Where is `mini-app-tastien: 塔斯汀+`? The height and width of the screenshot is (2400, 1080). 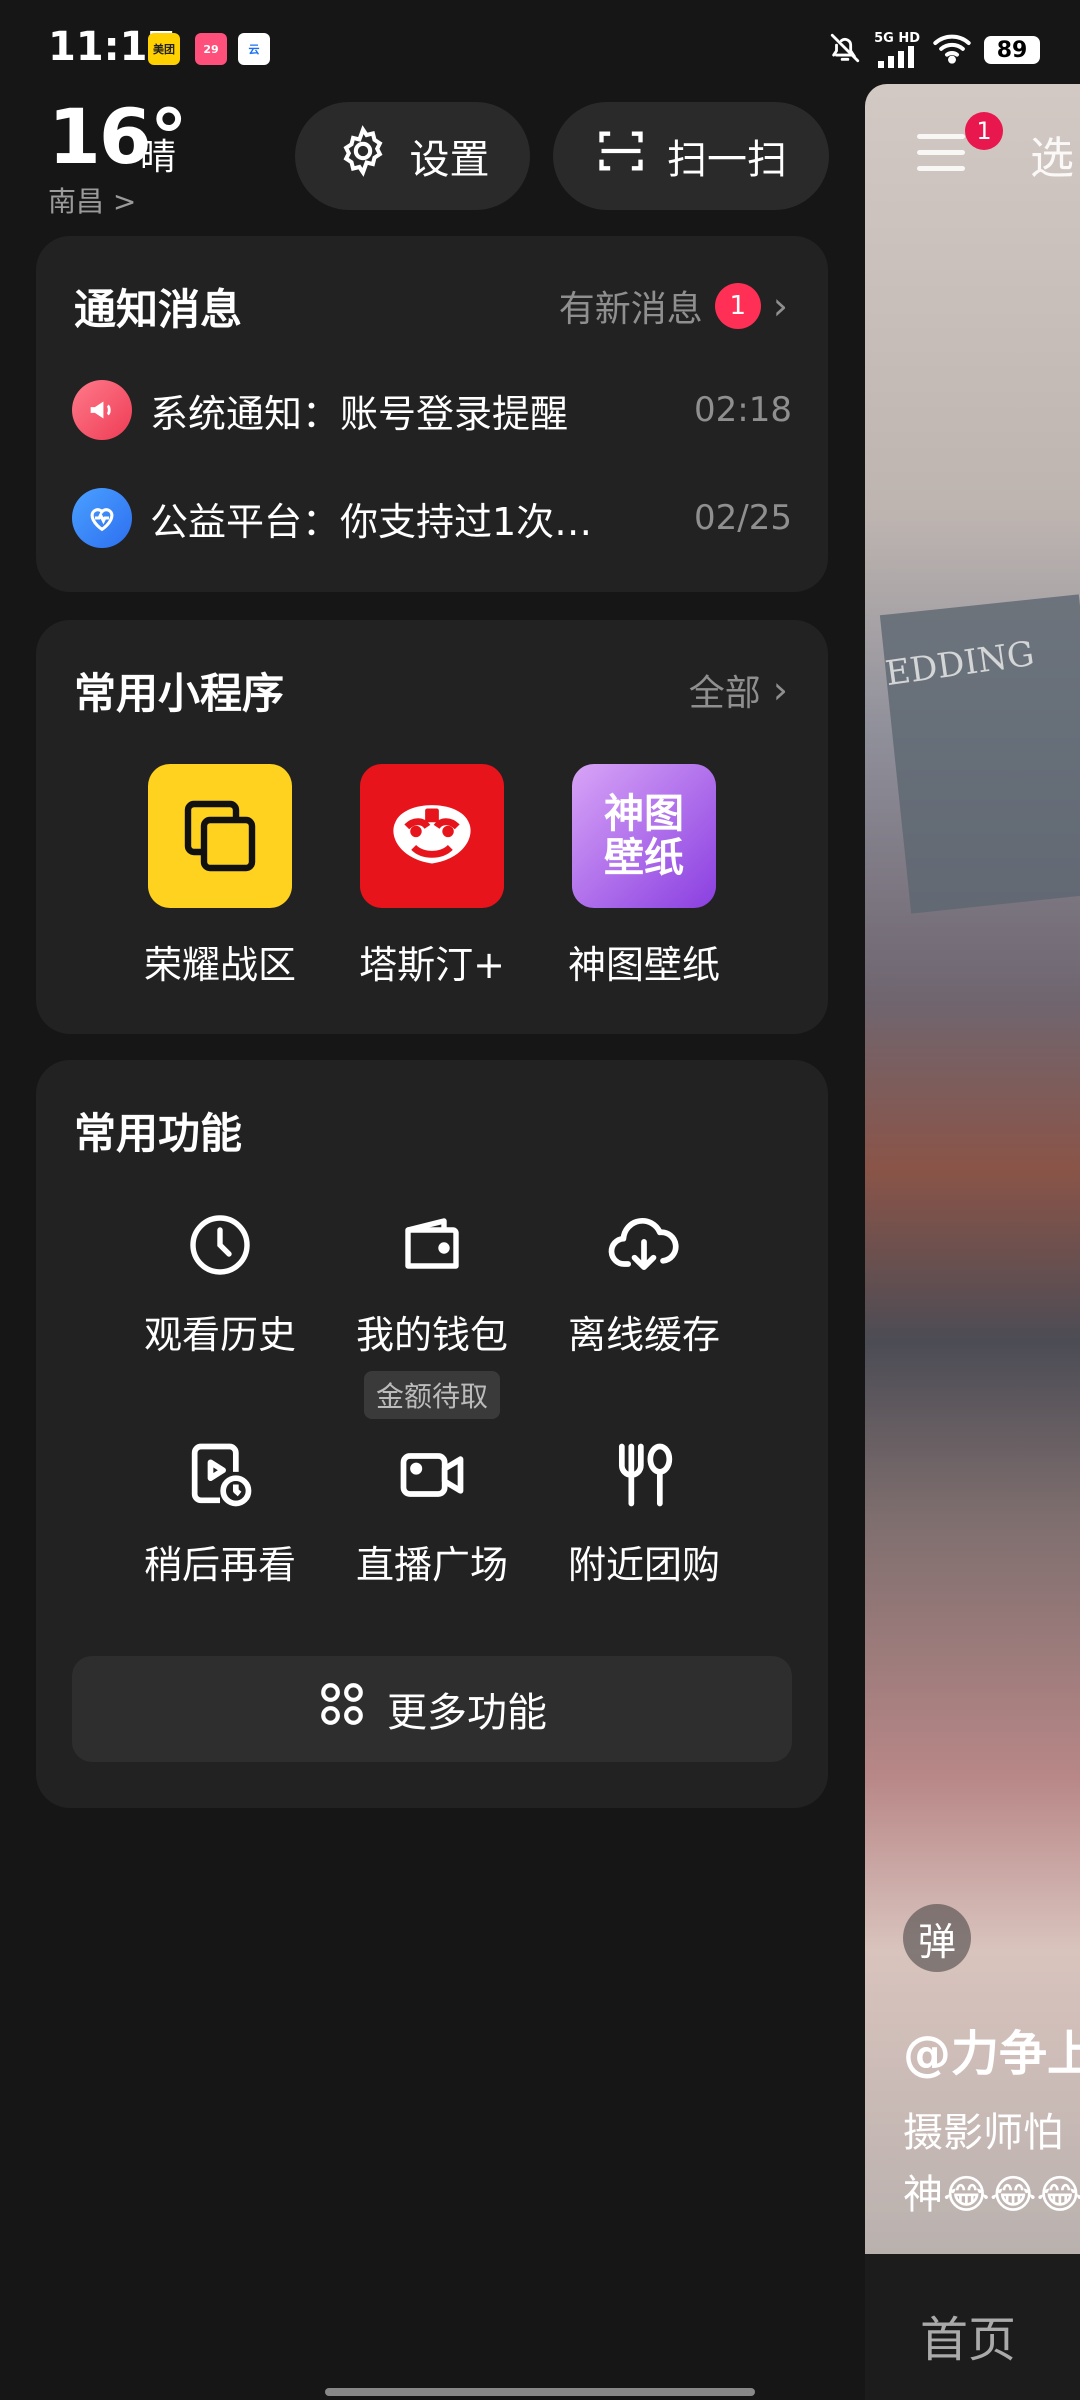 mini-app-tastien: 塔斯汀+ is located at coordinates (432, 876).